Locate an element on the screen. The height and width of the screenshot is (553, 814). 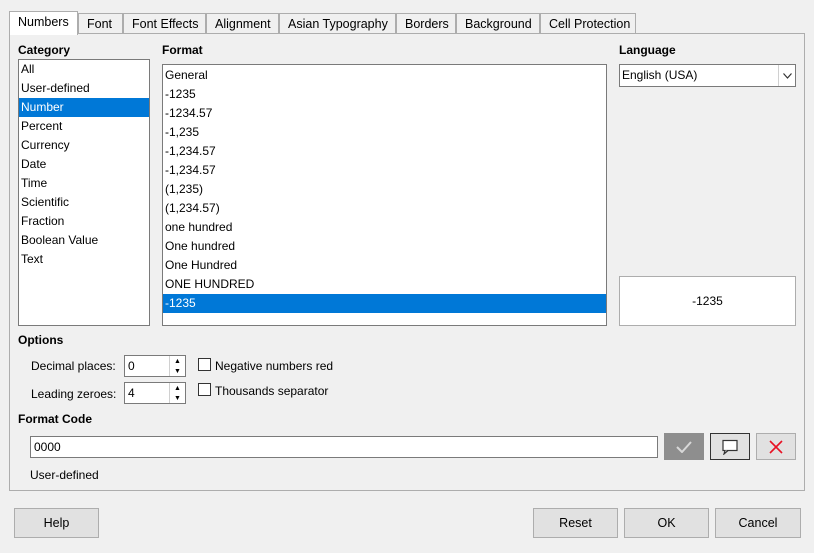
chevron-down-icon is located at coordinates (786, 75).